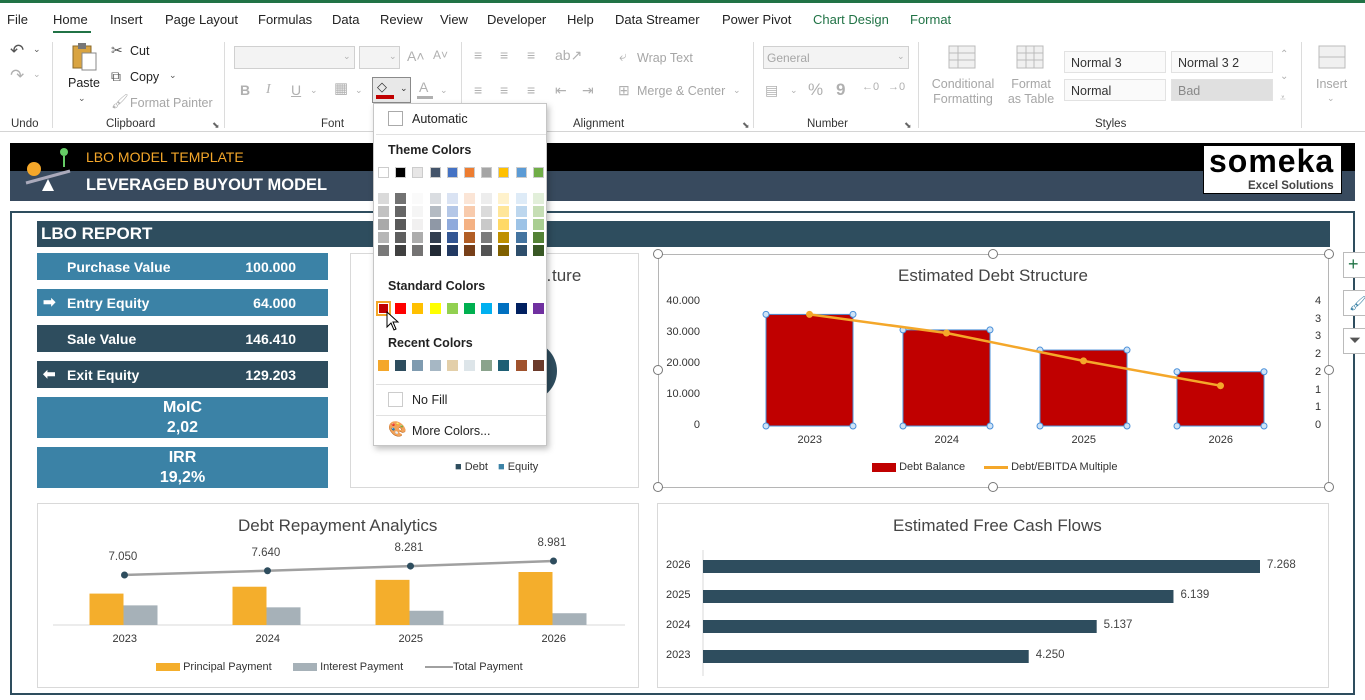  I want to click on borders-icon: ▦, so click(341, 88).